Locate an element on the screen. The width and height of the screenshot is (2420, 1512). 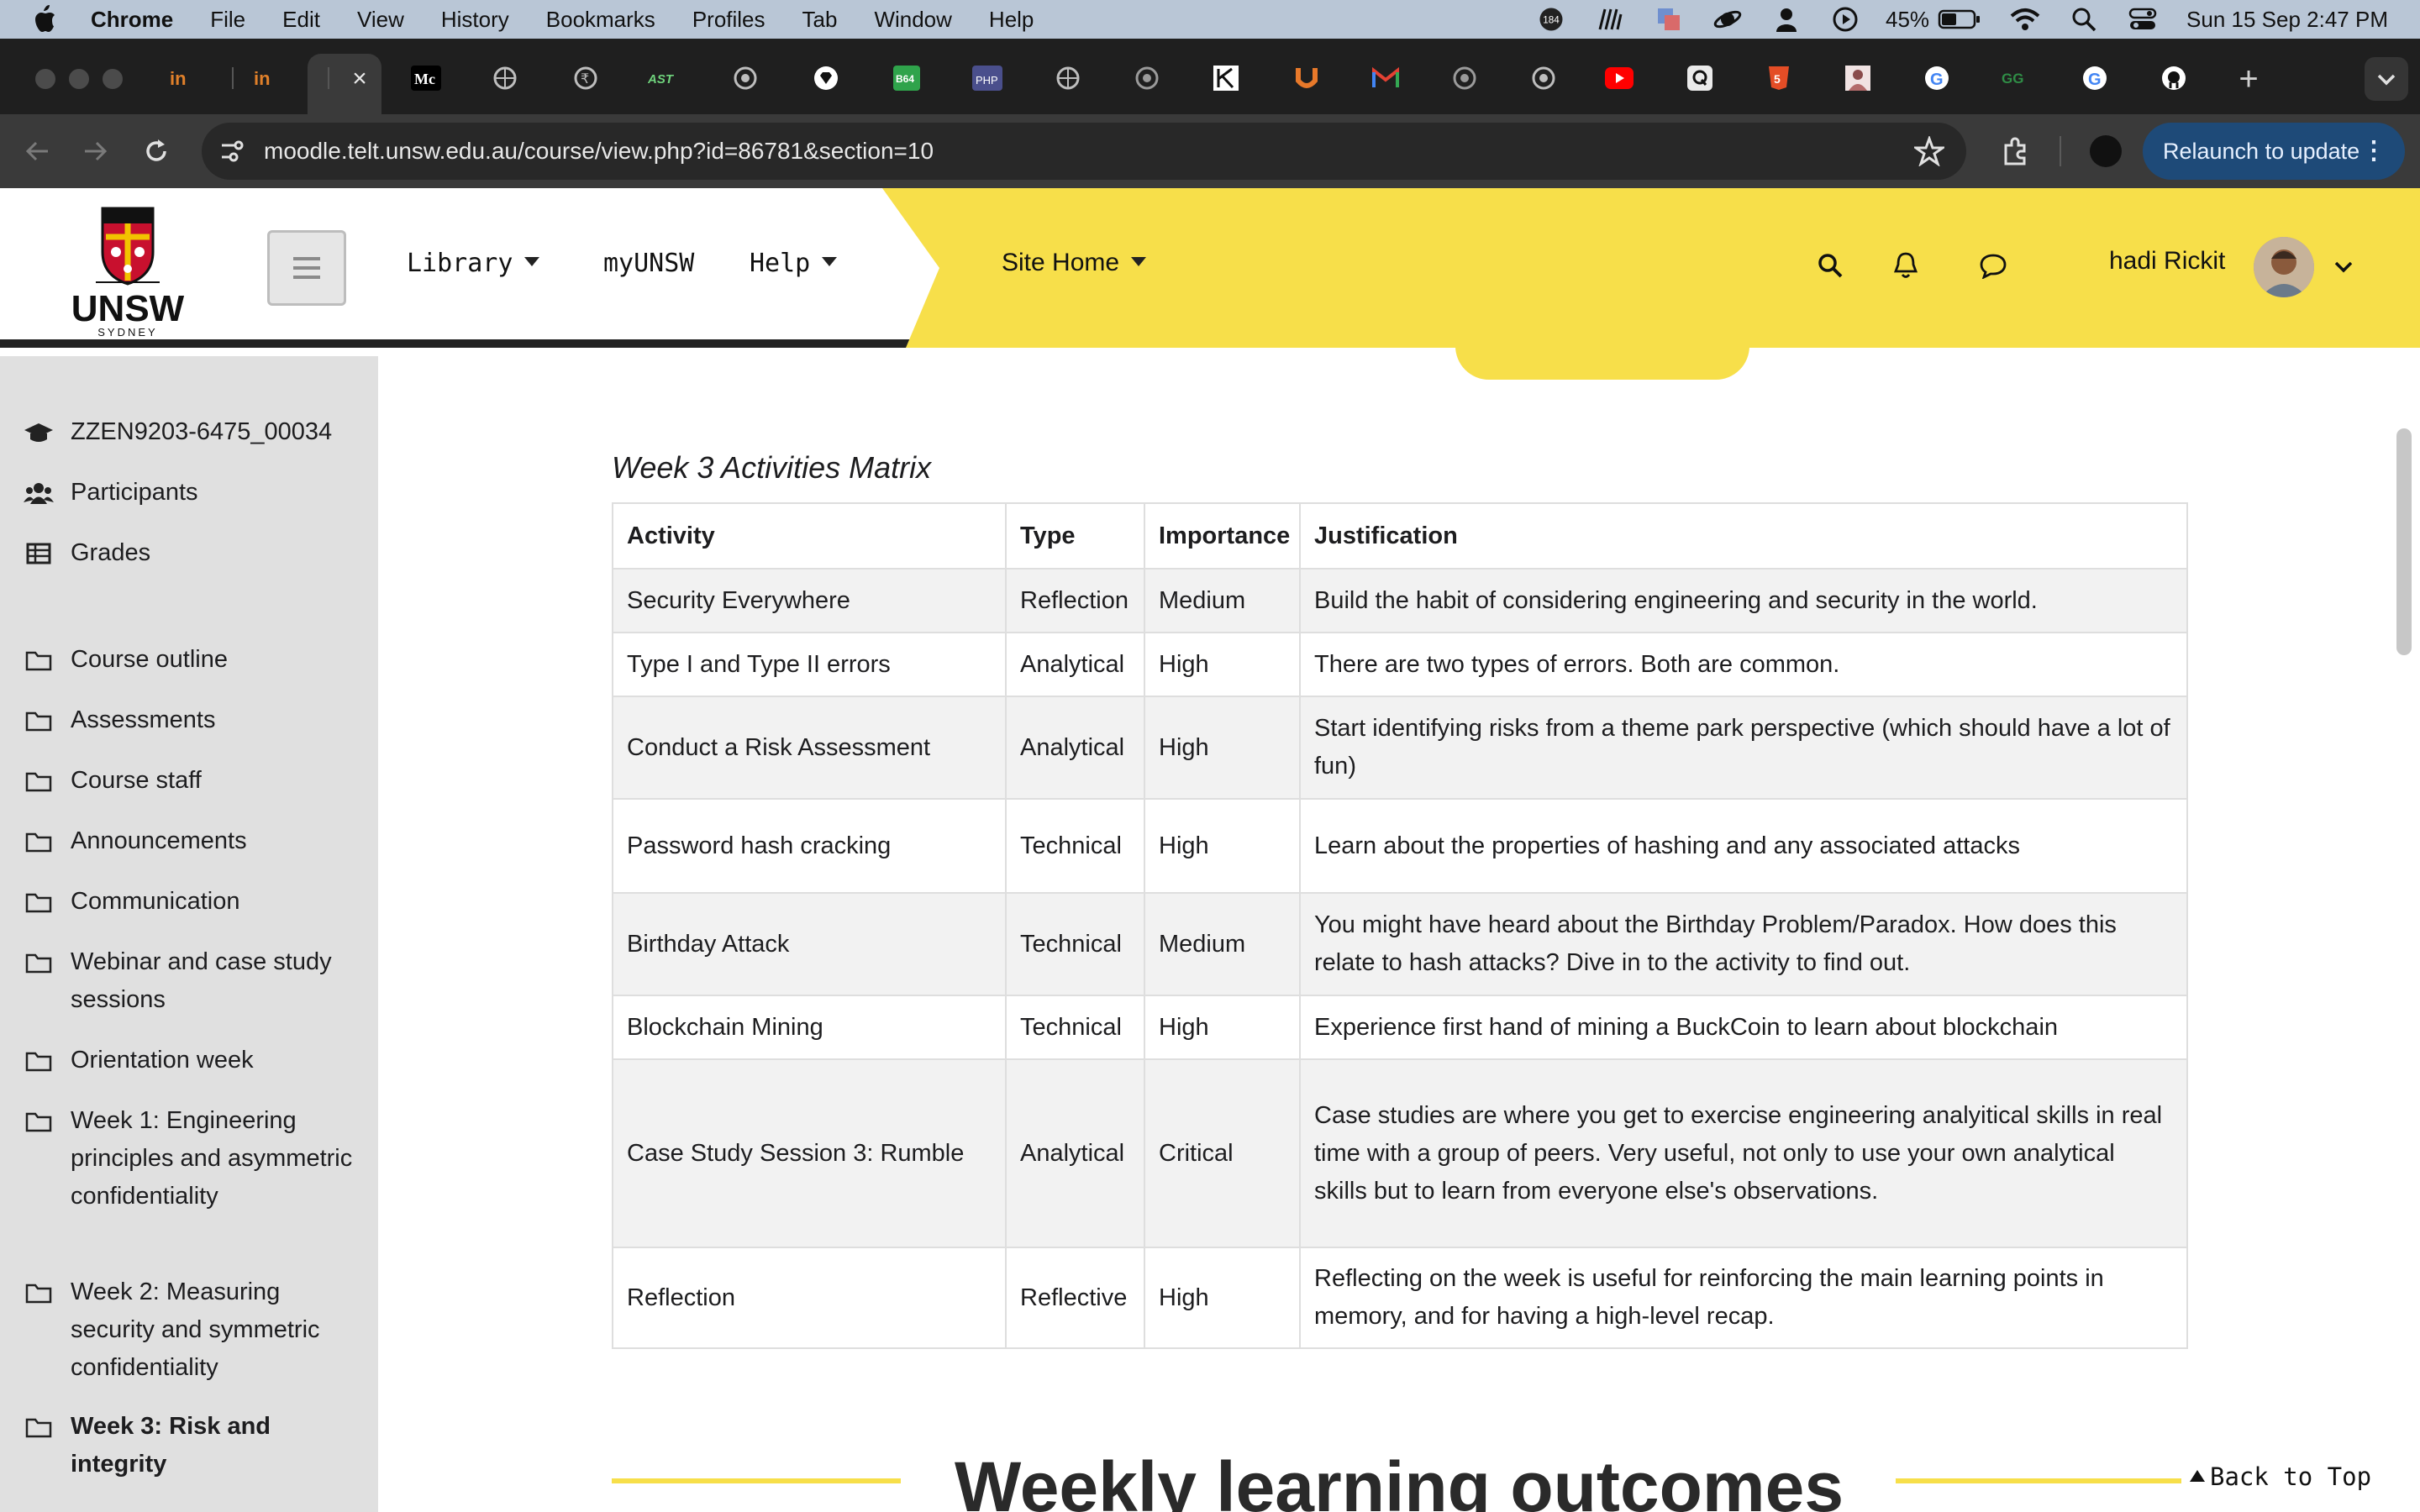
back-to-top-button: Back to Top is located at coordinates (2281, 1476).